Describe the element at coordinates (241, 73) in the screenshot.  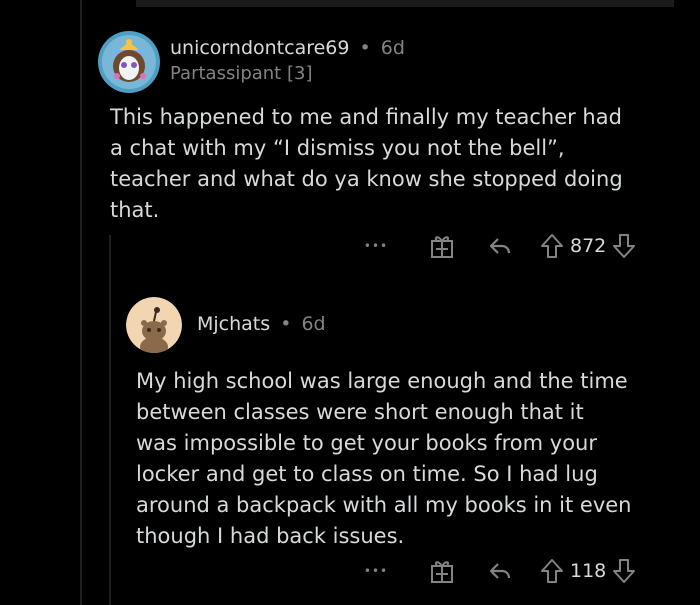
I see `user-flair: Partassipant [3]` at that location.